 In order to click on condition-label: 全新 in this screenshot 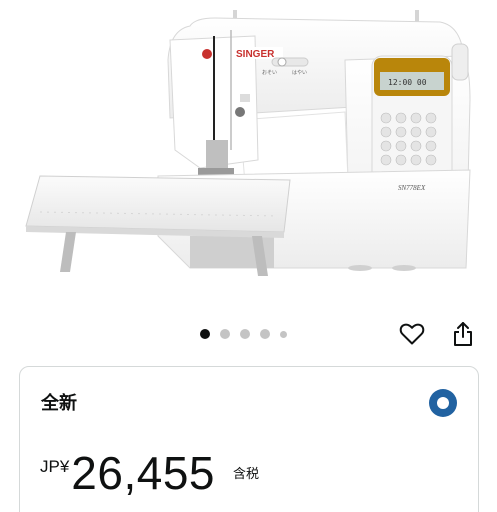, I will do `click(59, 403)`.